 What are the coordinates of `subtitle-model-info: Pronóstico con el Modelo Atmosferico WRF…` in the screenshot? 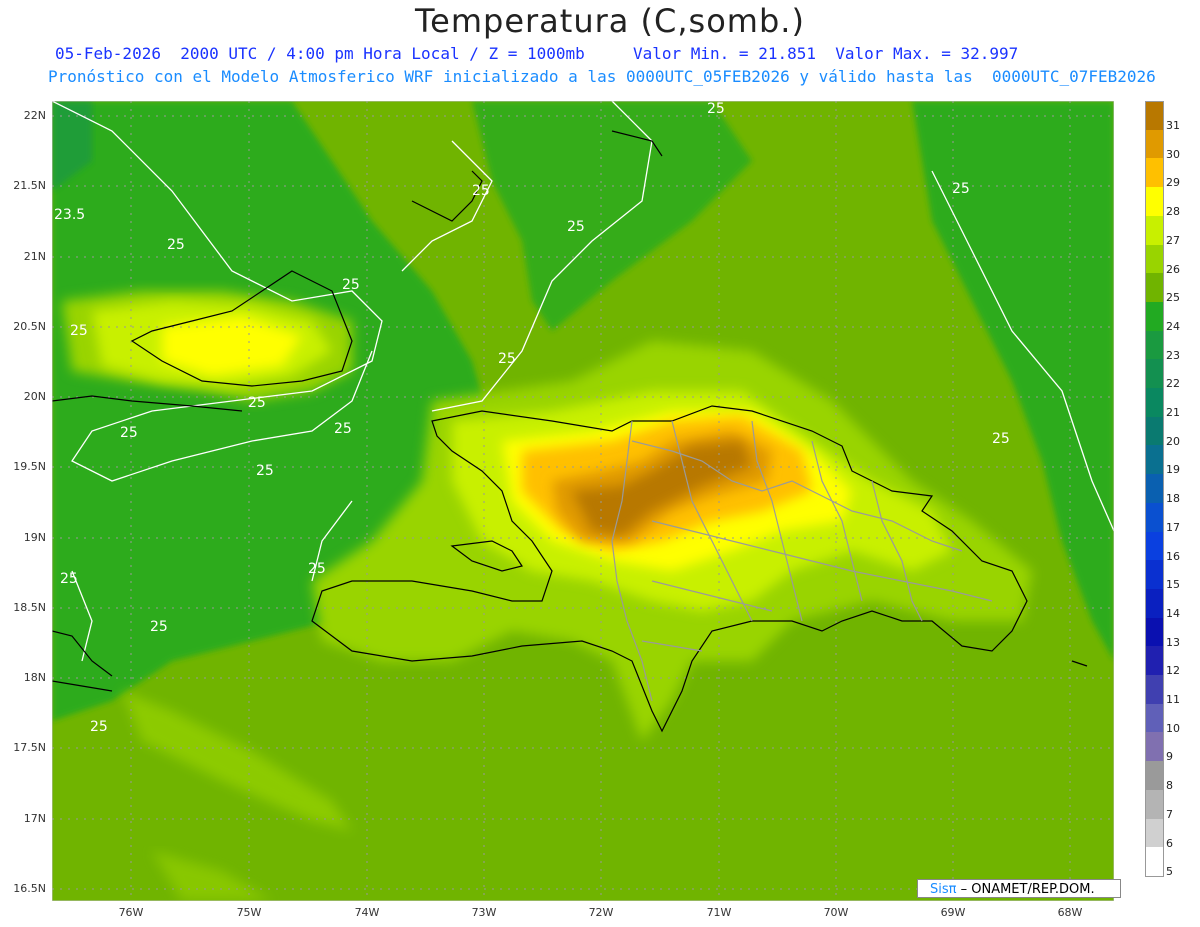 It's located at (602, 76).